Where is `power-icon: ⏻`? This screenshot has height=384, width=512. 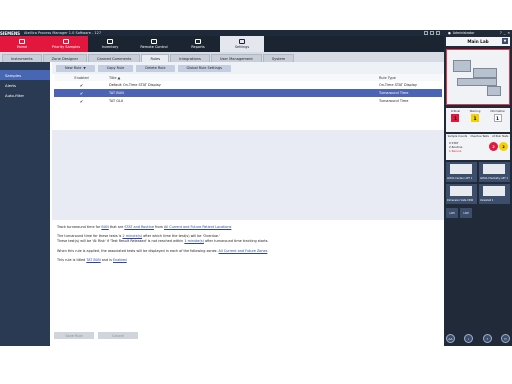
power-icon: ⏻ is located at coordinates (505, 338).